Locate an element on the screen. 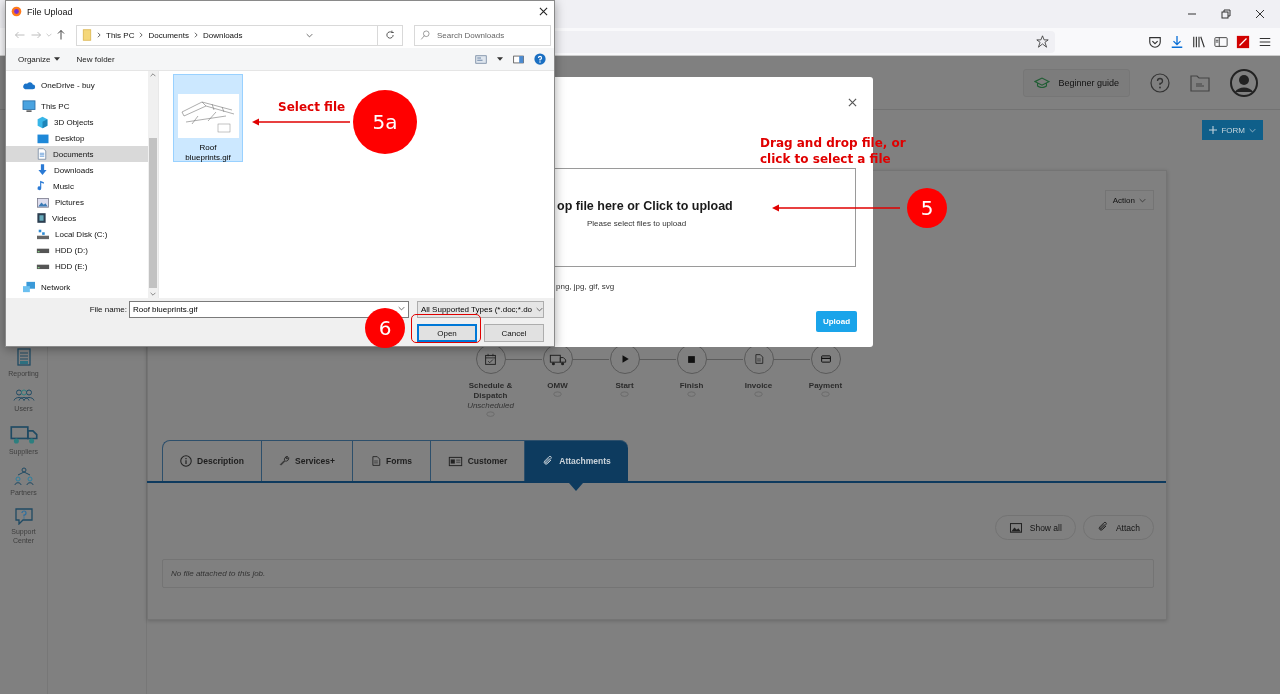 This screenshot has width=1280, height=694. folder-tree-item: Videos is located at coordinates (77, 218).